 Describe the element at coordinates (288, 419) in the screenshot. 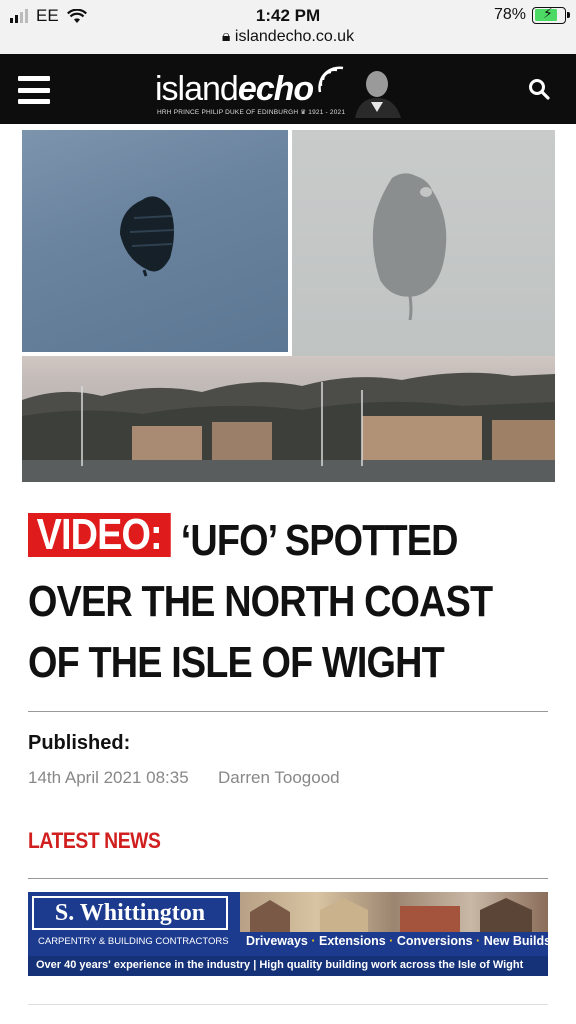

I see `coastline-photo` at that location.